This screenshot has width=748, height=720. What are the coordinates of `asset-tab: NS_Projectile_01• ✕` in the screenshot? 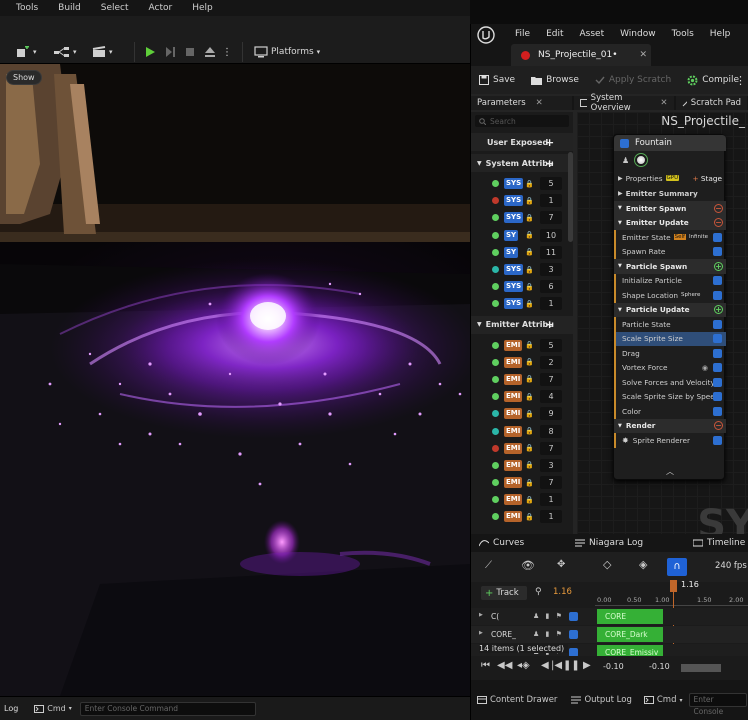 It's located at (581, 55).